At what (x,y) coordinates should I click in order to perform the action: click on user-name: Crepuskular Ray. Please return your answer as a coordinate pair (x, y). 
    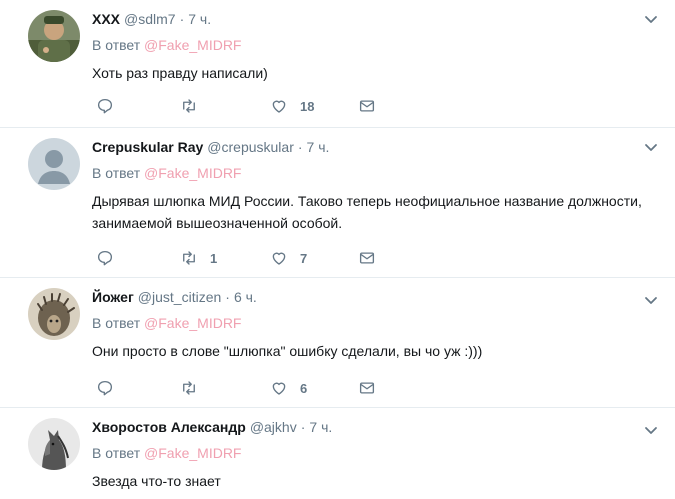
    Looking at the image, I should click on (147, 147).